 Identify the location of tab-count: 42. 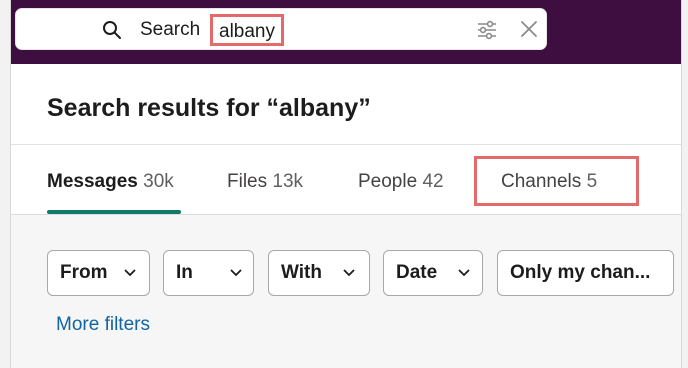
(433, 181).